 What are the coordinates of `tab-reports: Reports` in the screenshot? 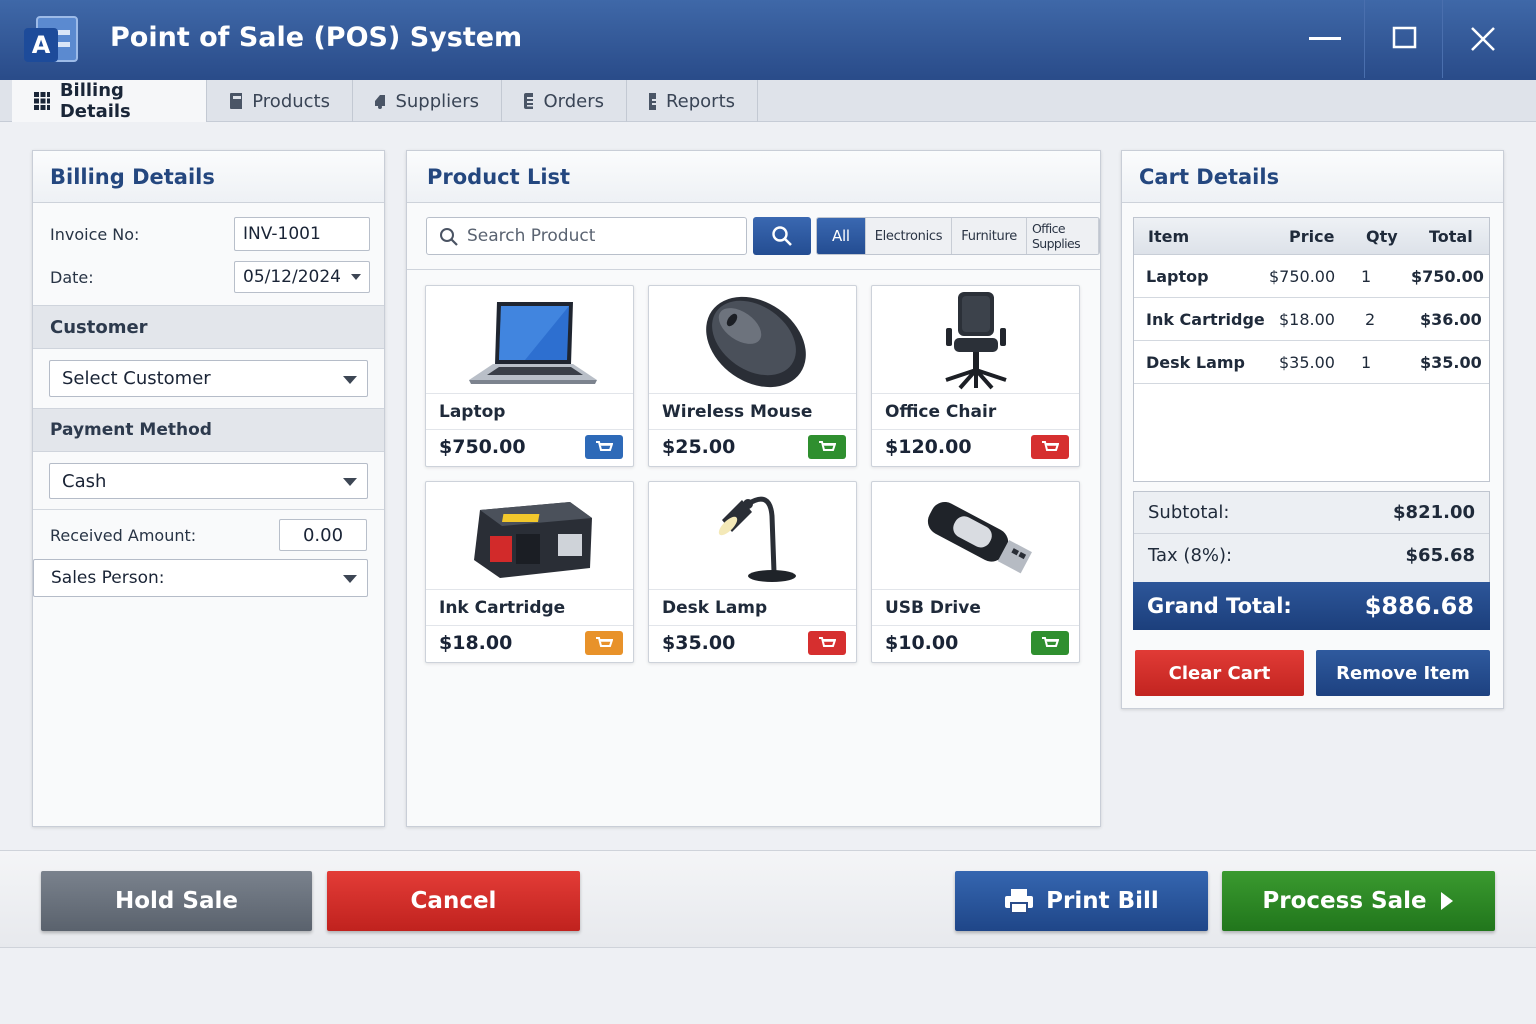 It's located at (692, 101).